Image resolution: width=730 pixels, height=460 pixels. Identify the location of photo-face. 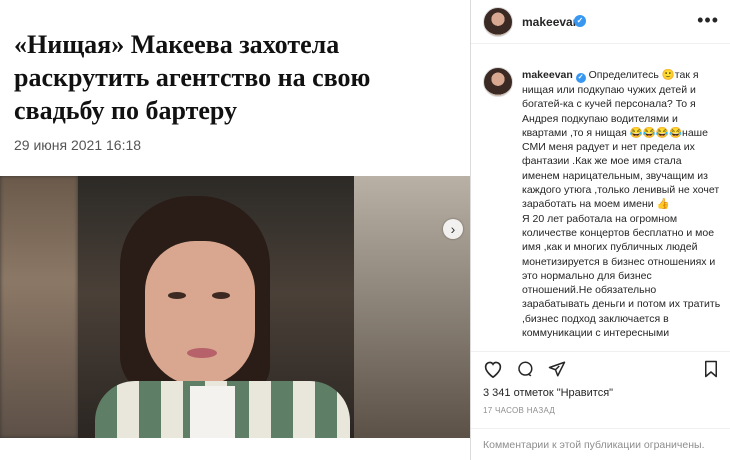
(200, 313).